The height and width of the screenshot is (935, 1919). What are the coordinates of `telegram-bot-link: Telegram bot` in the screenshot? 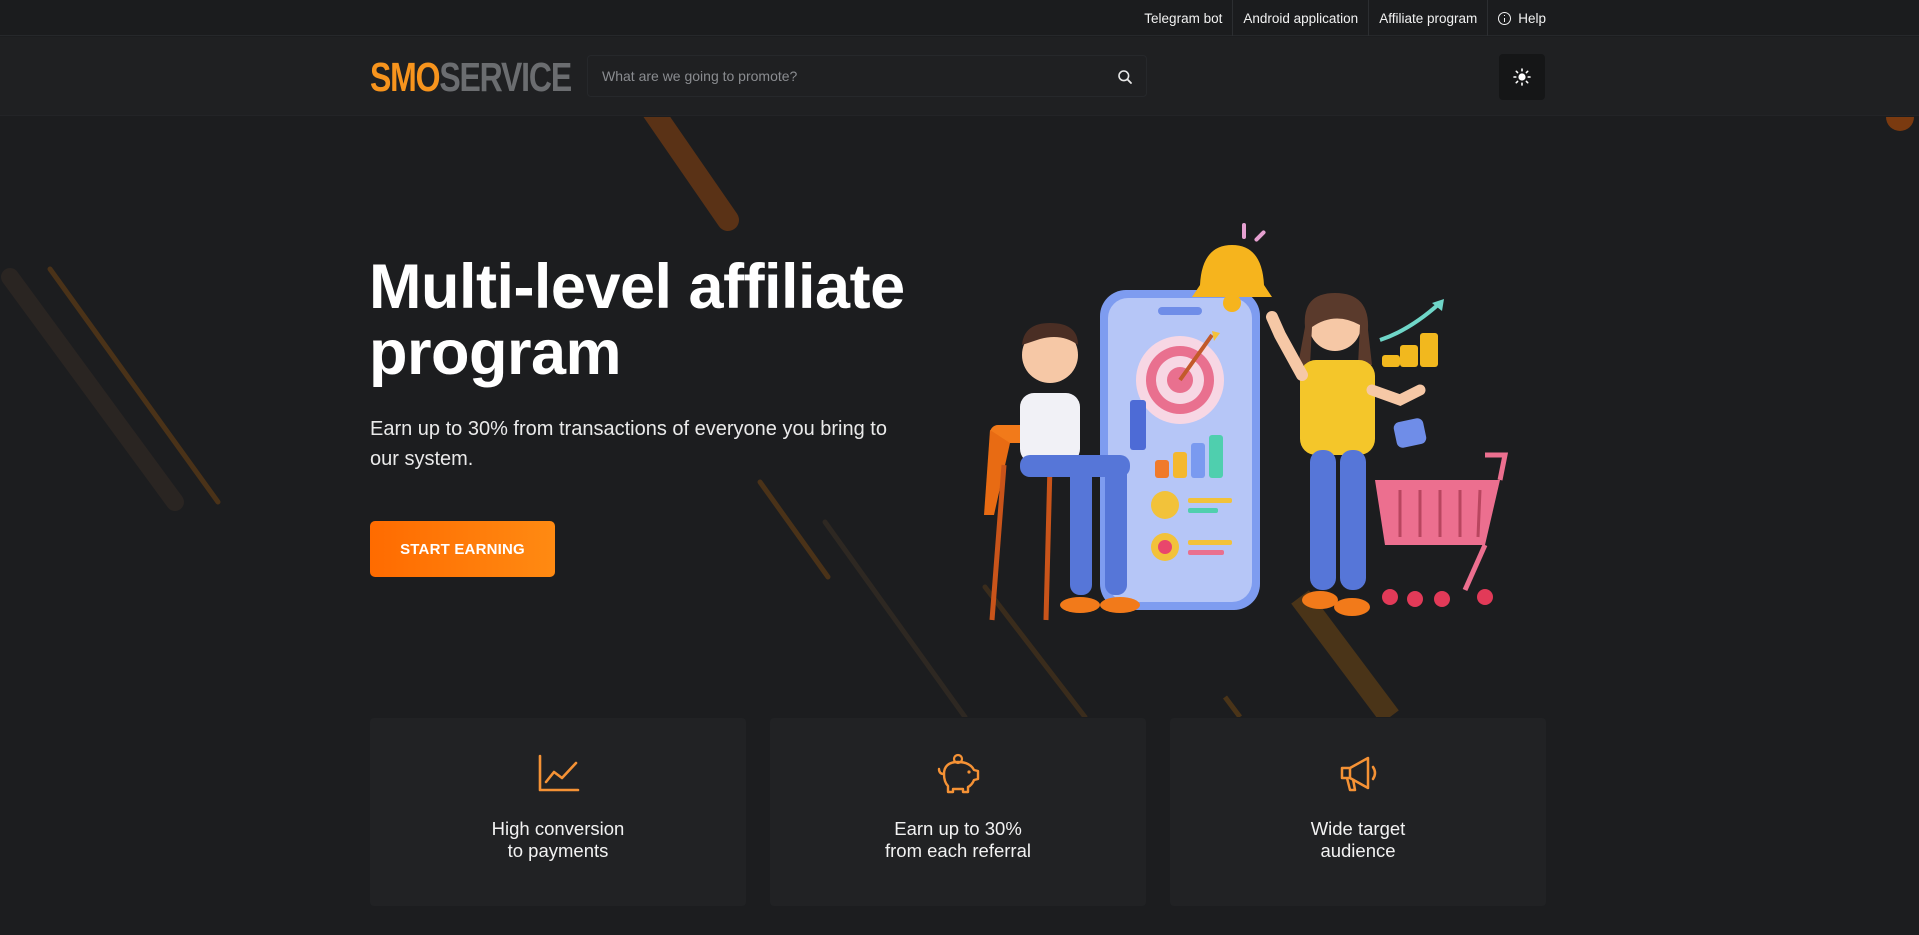 It's located at (1184, 18).